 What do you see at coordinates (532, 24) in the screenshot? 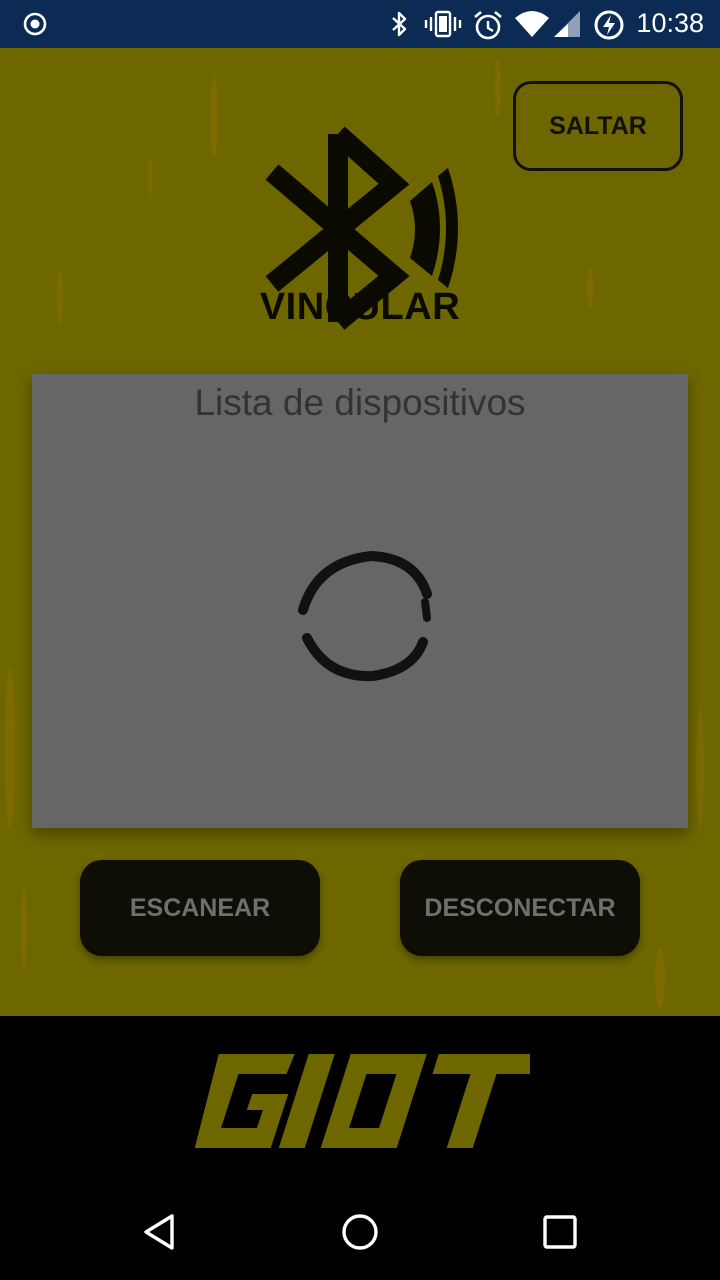
I see `wifi-icon` at bounding box center [532, 24].